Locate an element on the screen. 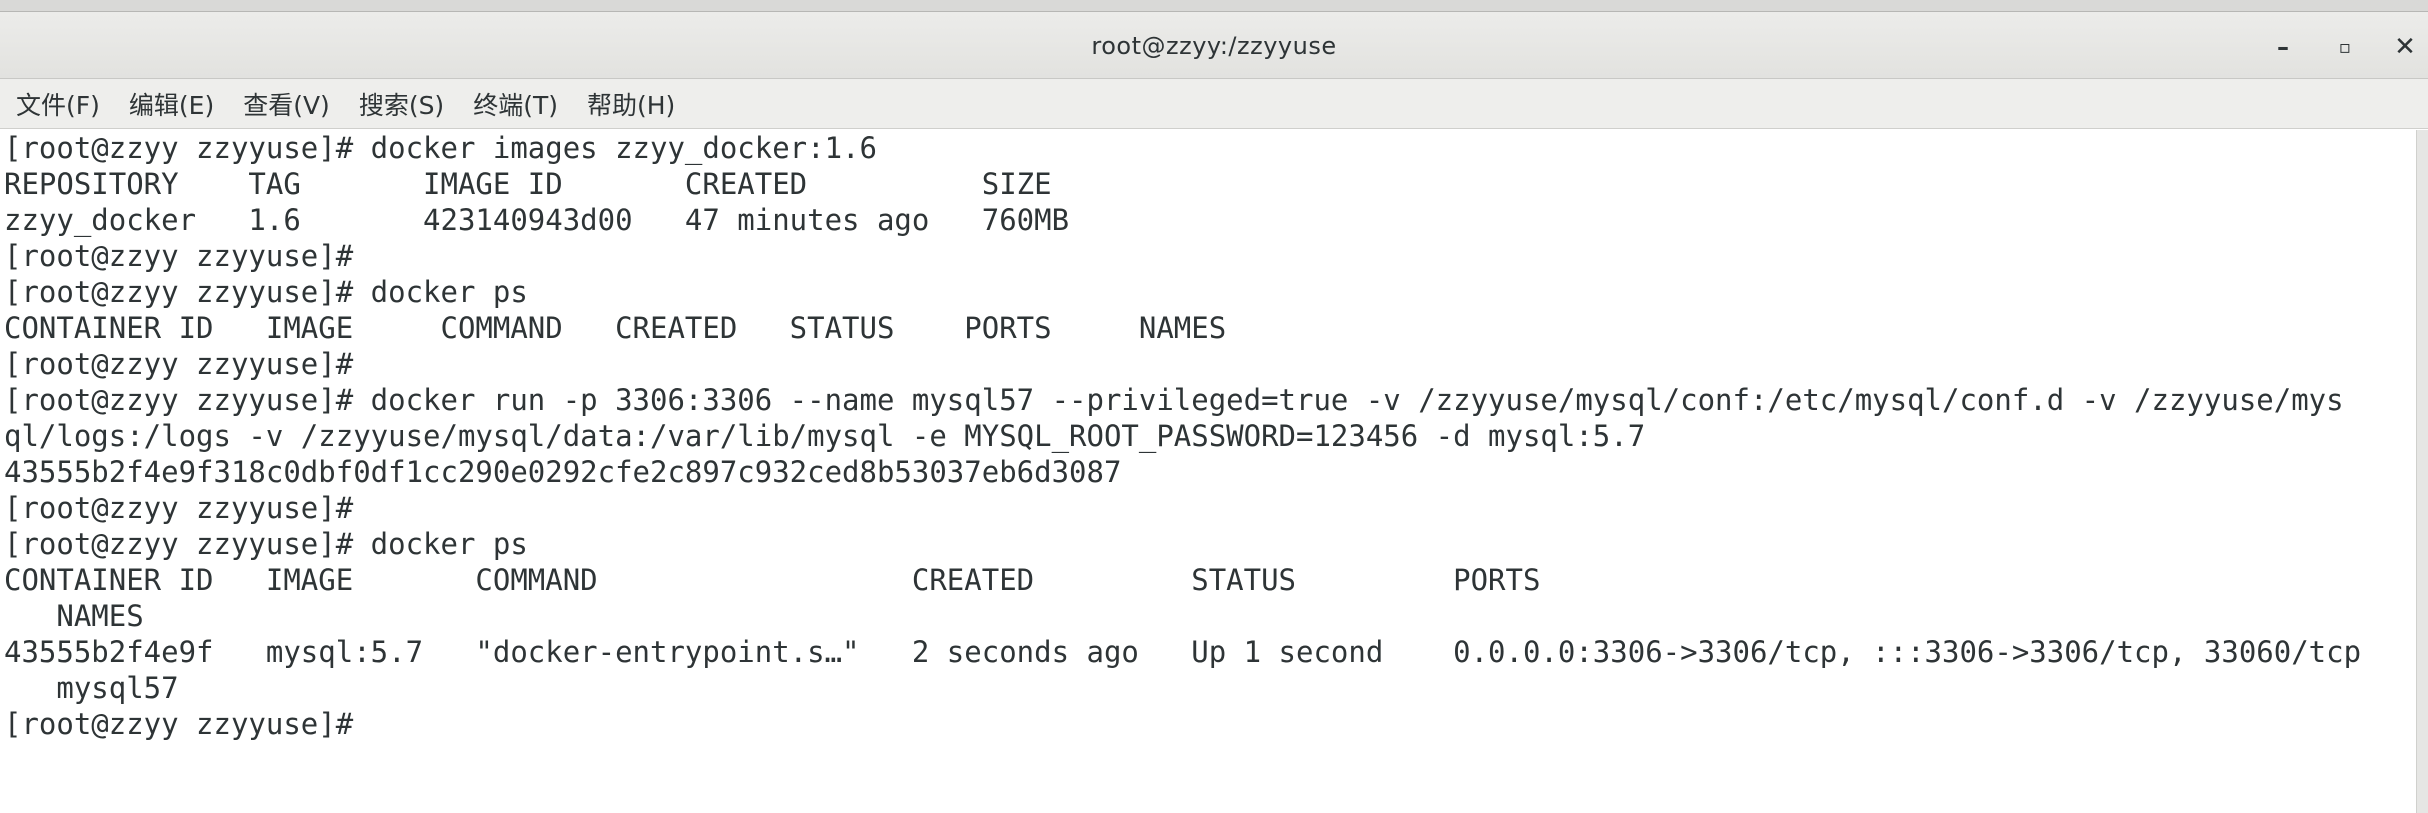  close-button: ✕ is located at coordinates (2405, 47).